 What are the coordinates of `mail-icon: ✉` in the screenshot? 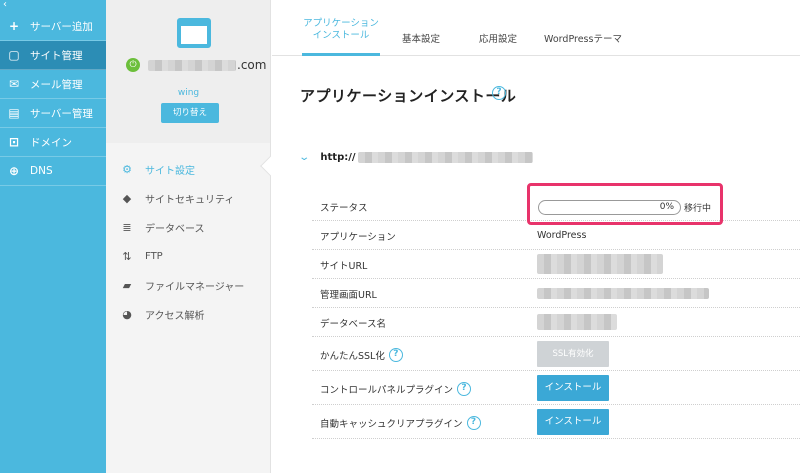 It's located at (14, 84).